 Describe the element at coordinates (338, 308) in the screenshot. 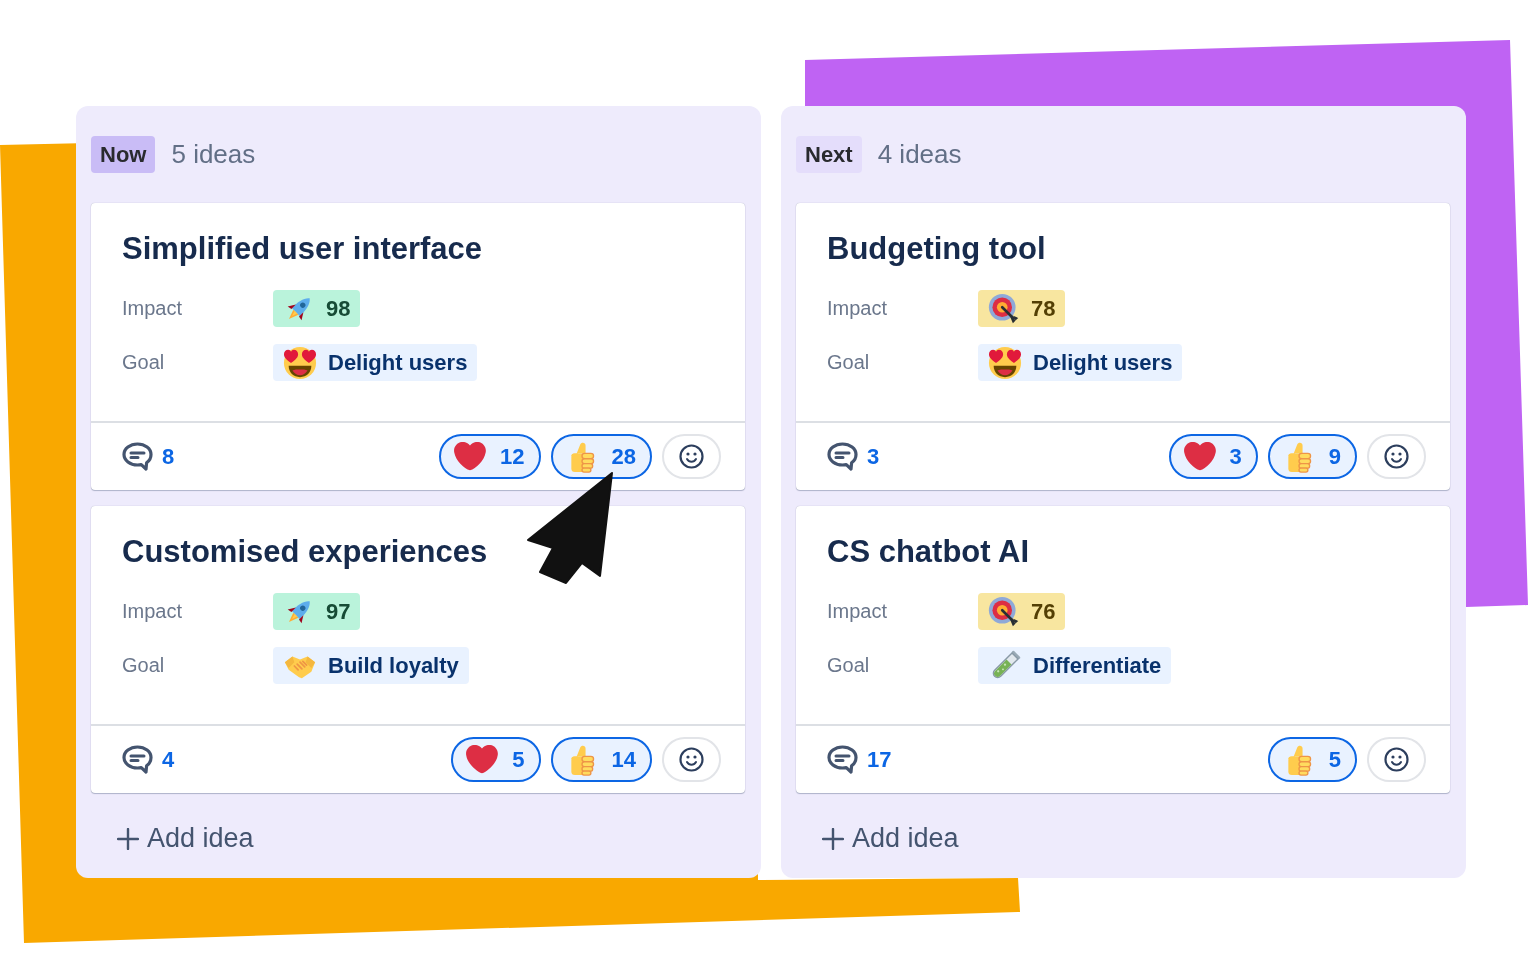

I see `impact-score: 98` at that location.